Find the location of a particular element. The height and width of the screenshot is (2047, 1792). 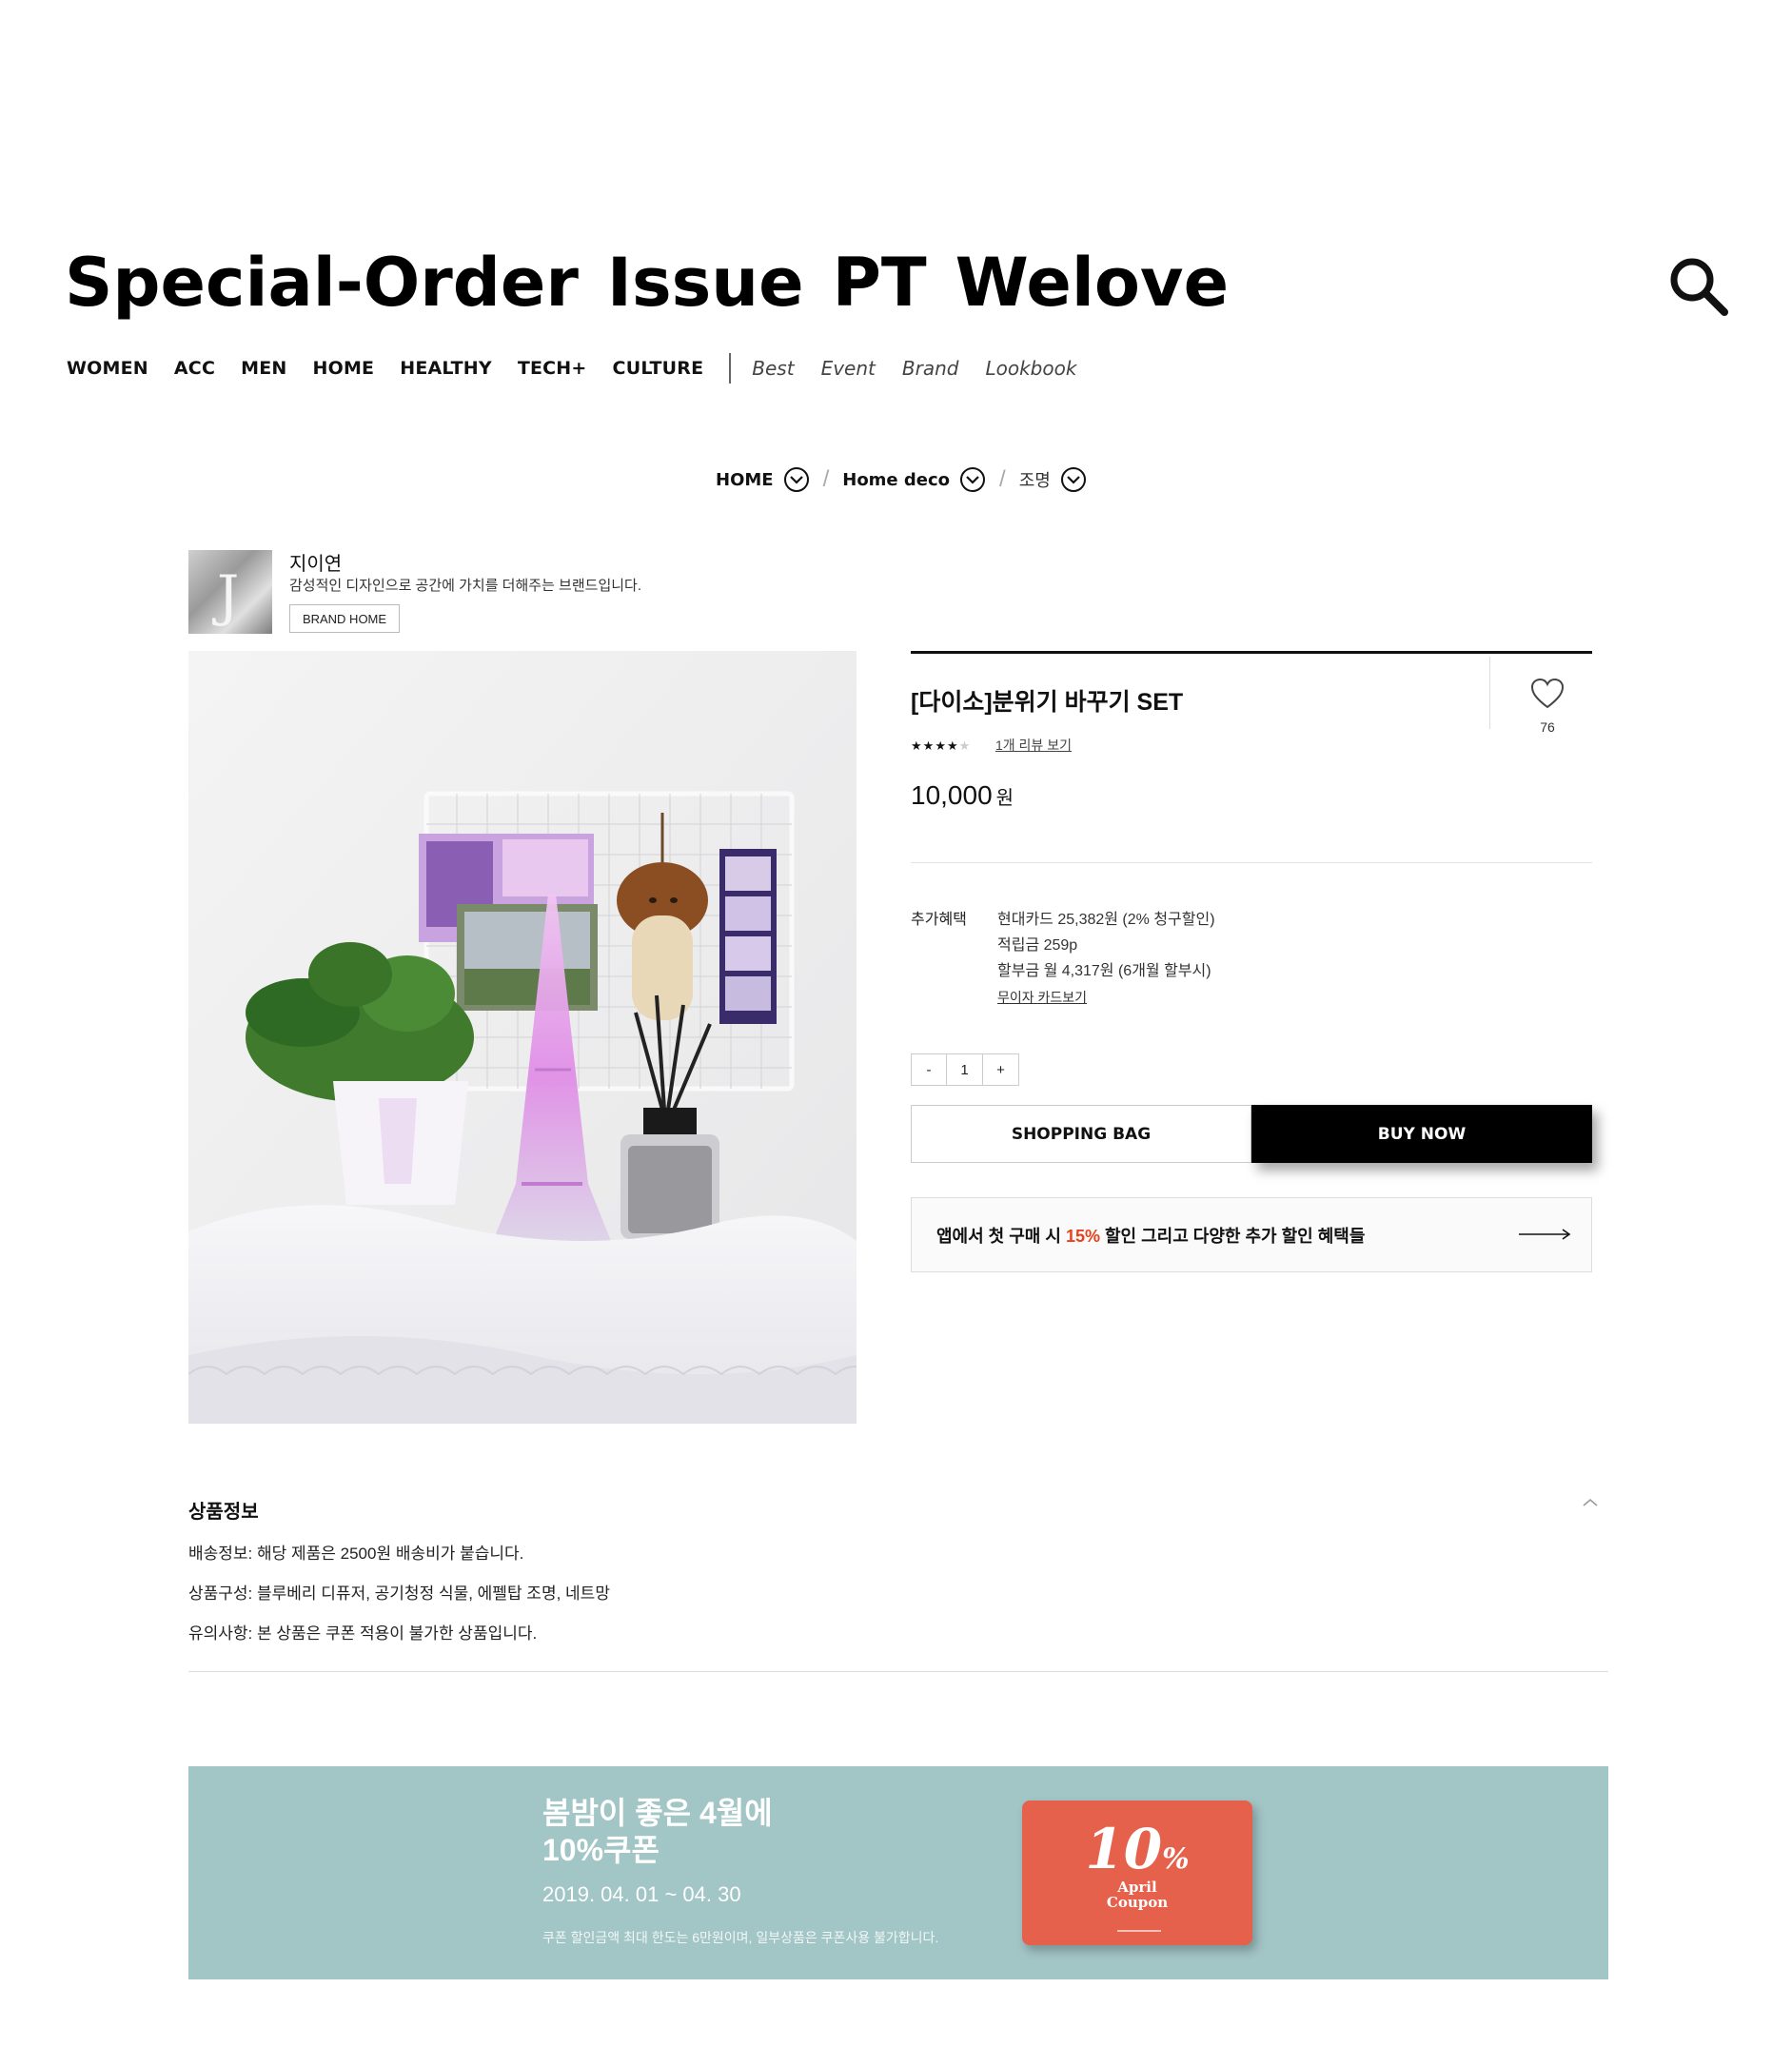

benefit-installment: 할부금 월 4,317원 (6개월 할부시) is located at coordinates (1104, 971).